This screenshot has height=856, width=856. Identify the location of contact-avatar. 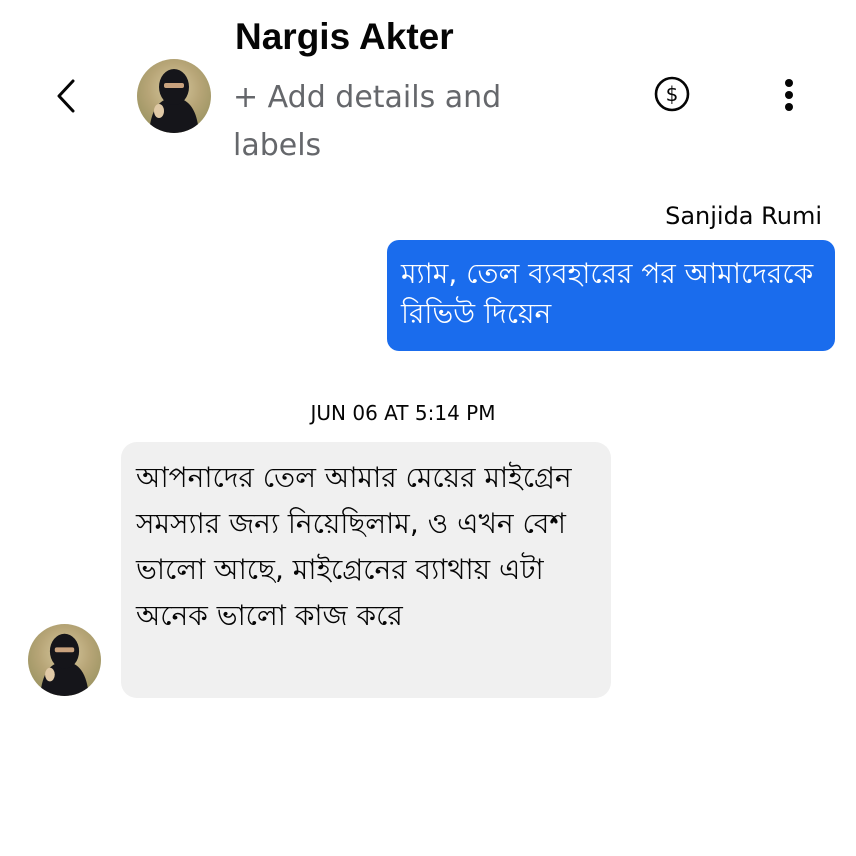
(174, 96).